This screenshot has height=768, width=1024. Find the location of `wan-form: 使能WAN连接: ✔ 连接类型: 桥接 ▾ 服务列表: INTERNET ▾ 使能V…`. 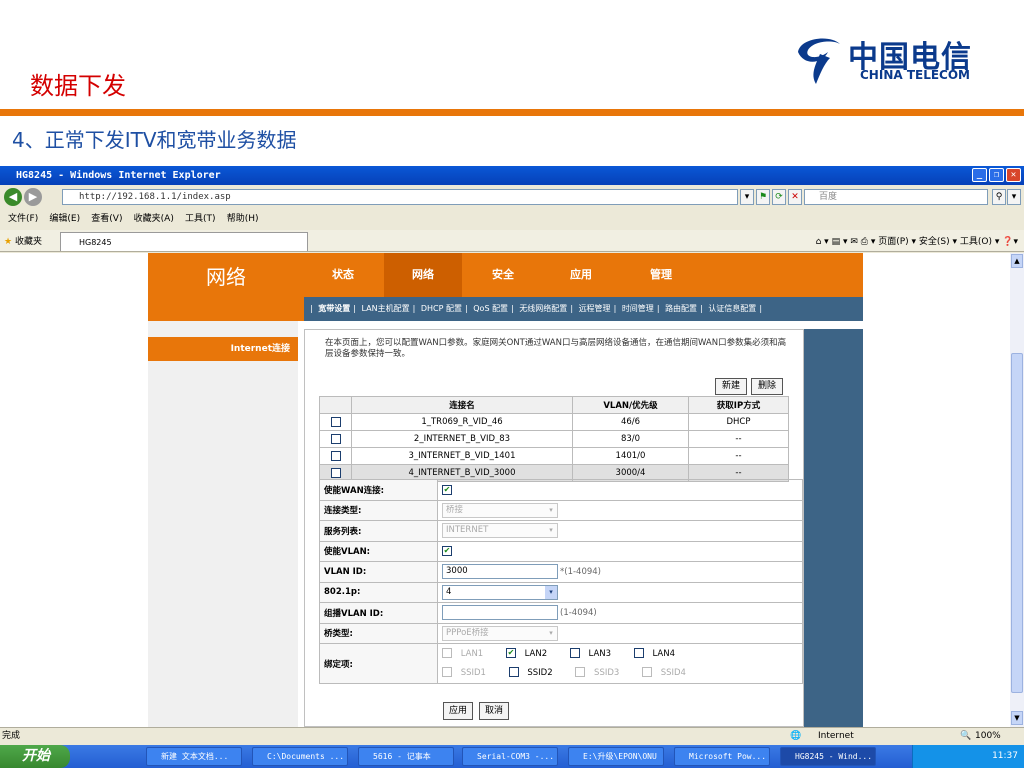

wan-form: 使能WAN连接: ✔ 连接类型: 桥接 ▾ 服务列表: INTERNET ▾ 使能V… is located at coordinates (561, 581).